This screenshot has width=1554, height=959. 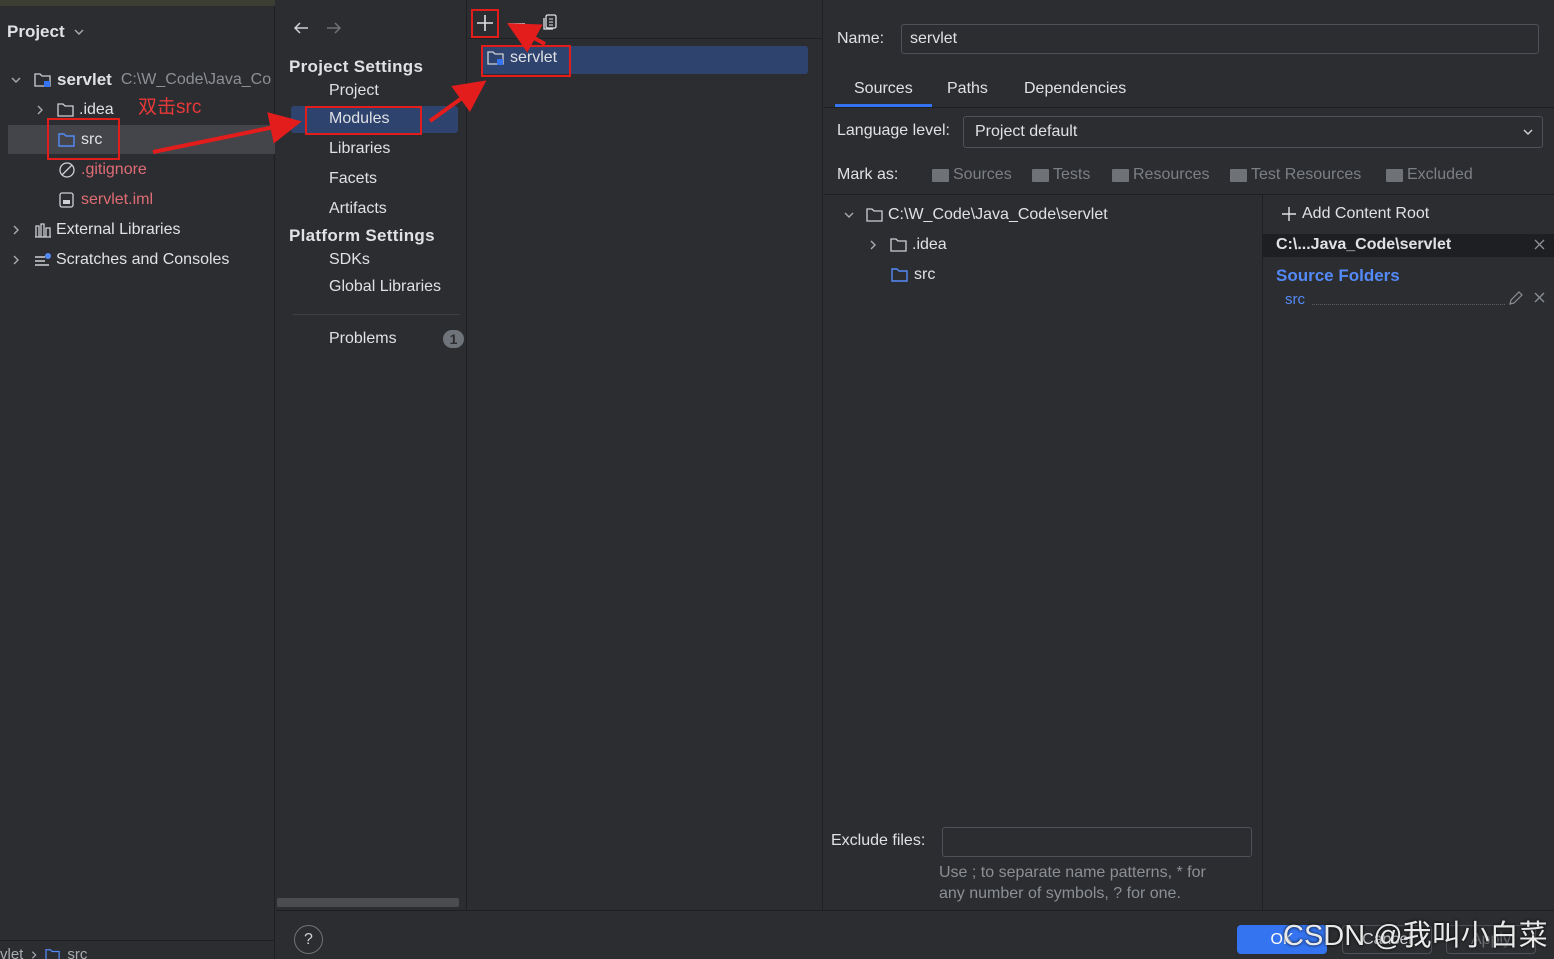 I want to click on tree-row-src: src, so click(x=80, y=140).